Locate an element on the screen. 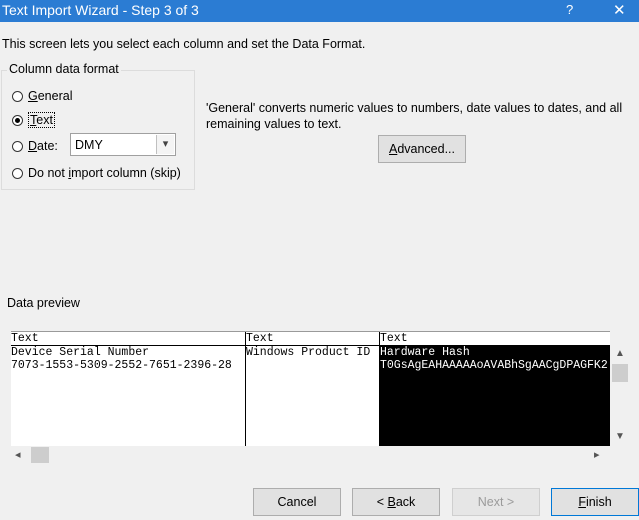 Image resolution: width=639 pixels, height=520 pixels. date-format-select: DMY ▾ is located at coordinates (123, 144).